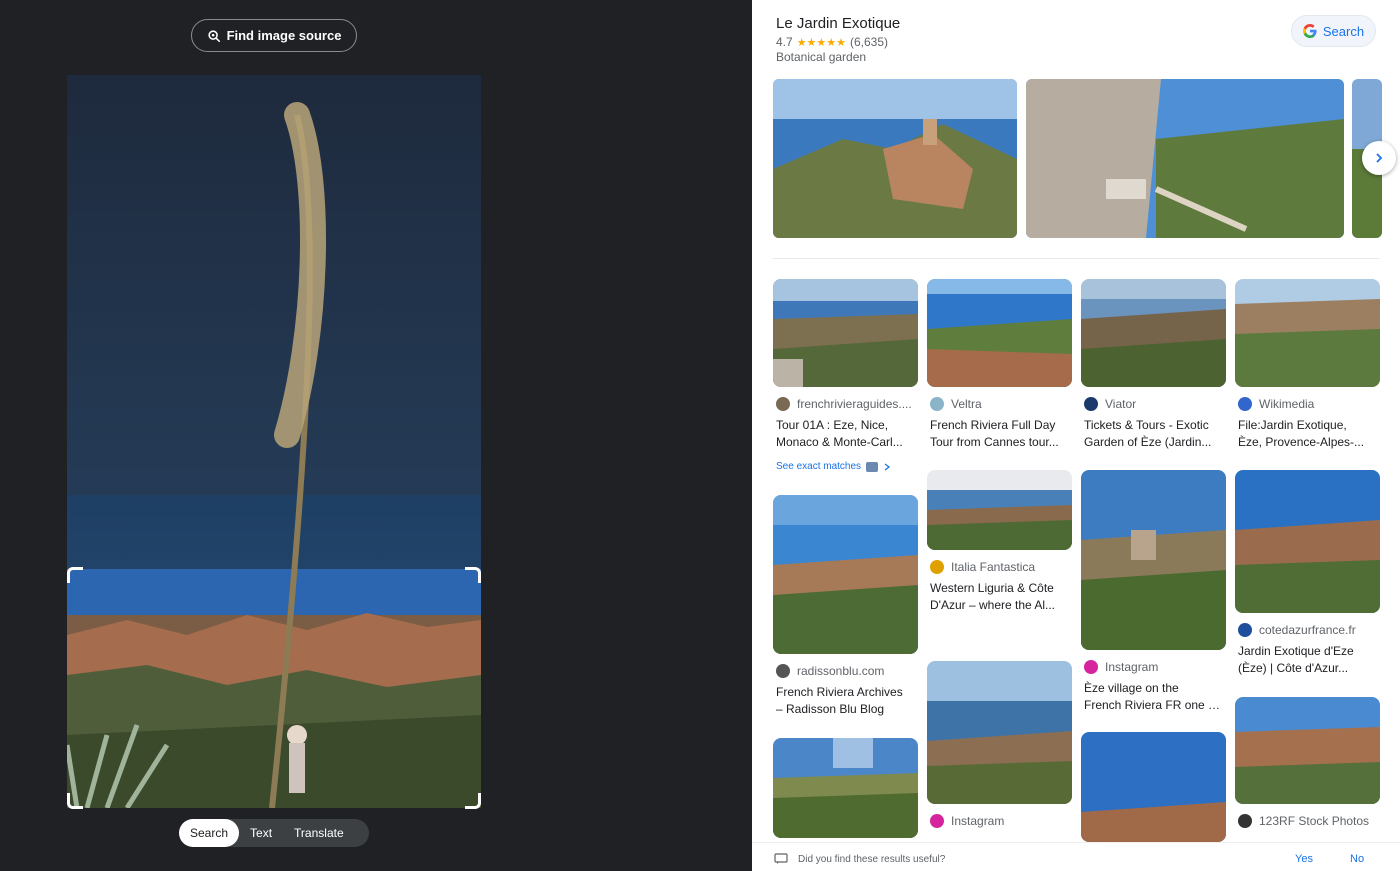 This screenshot has height=871, width=1400. What do you see at coordinates (869, 42) in the screenshot?
I see `review-count: (6,635)` at bounding box center [869, 42].